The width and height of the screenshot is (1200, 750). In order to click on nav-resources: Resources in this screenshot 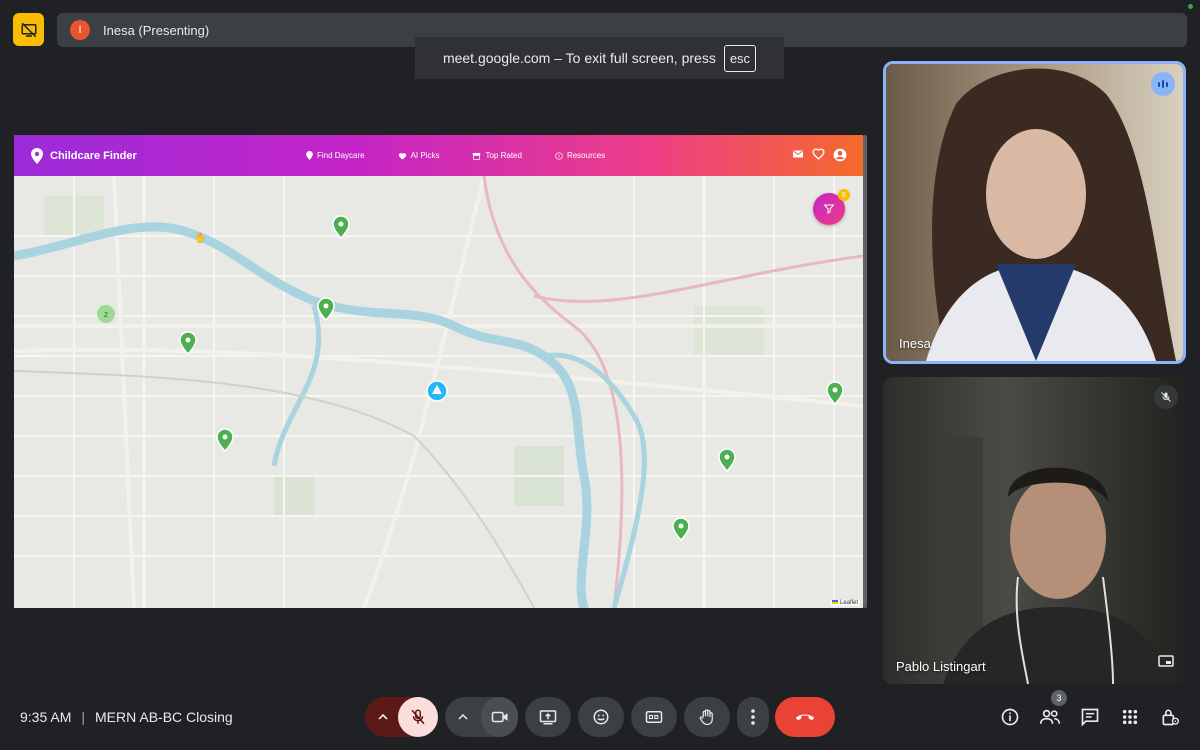, I will do `click(580, 155)`.